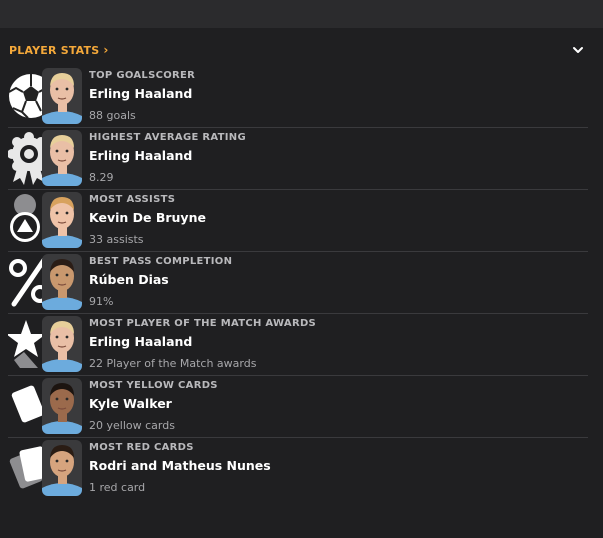  I want to click on stat-row: BEST PASS COMPLETION Rúben Dias 91%, so click(298, 283).